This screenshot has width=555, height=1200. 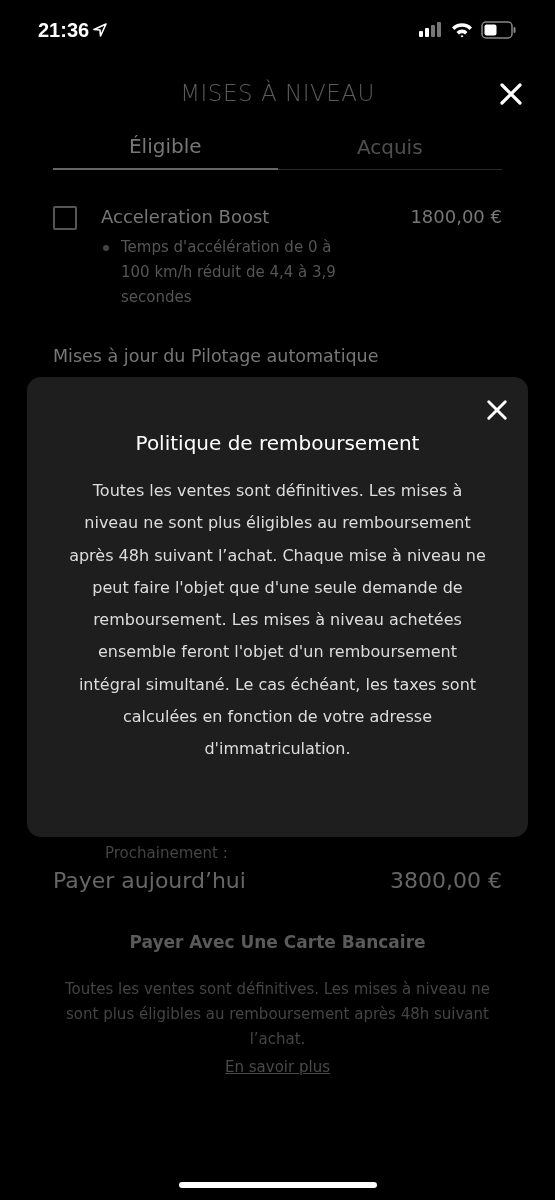 I want to click on upgrade-name: Acceleration Boost, so click(x=185, y=216).